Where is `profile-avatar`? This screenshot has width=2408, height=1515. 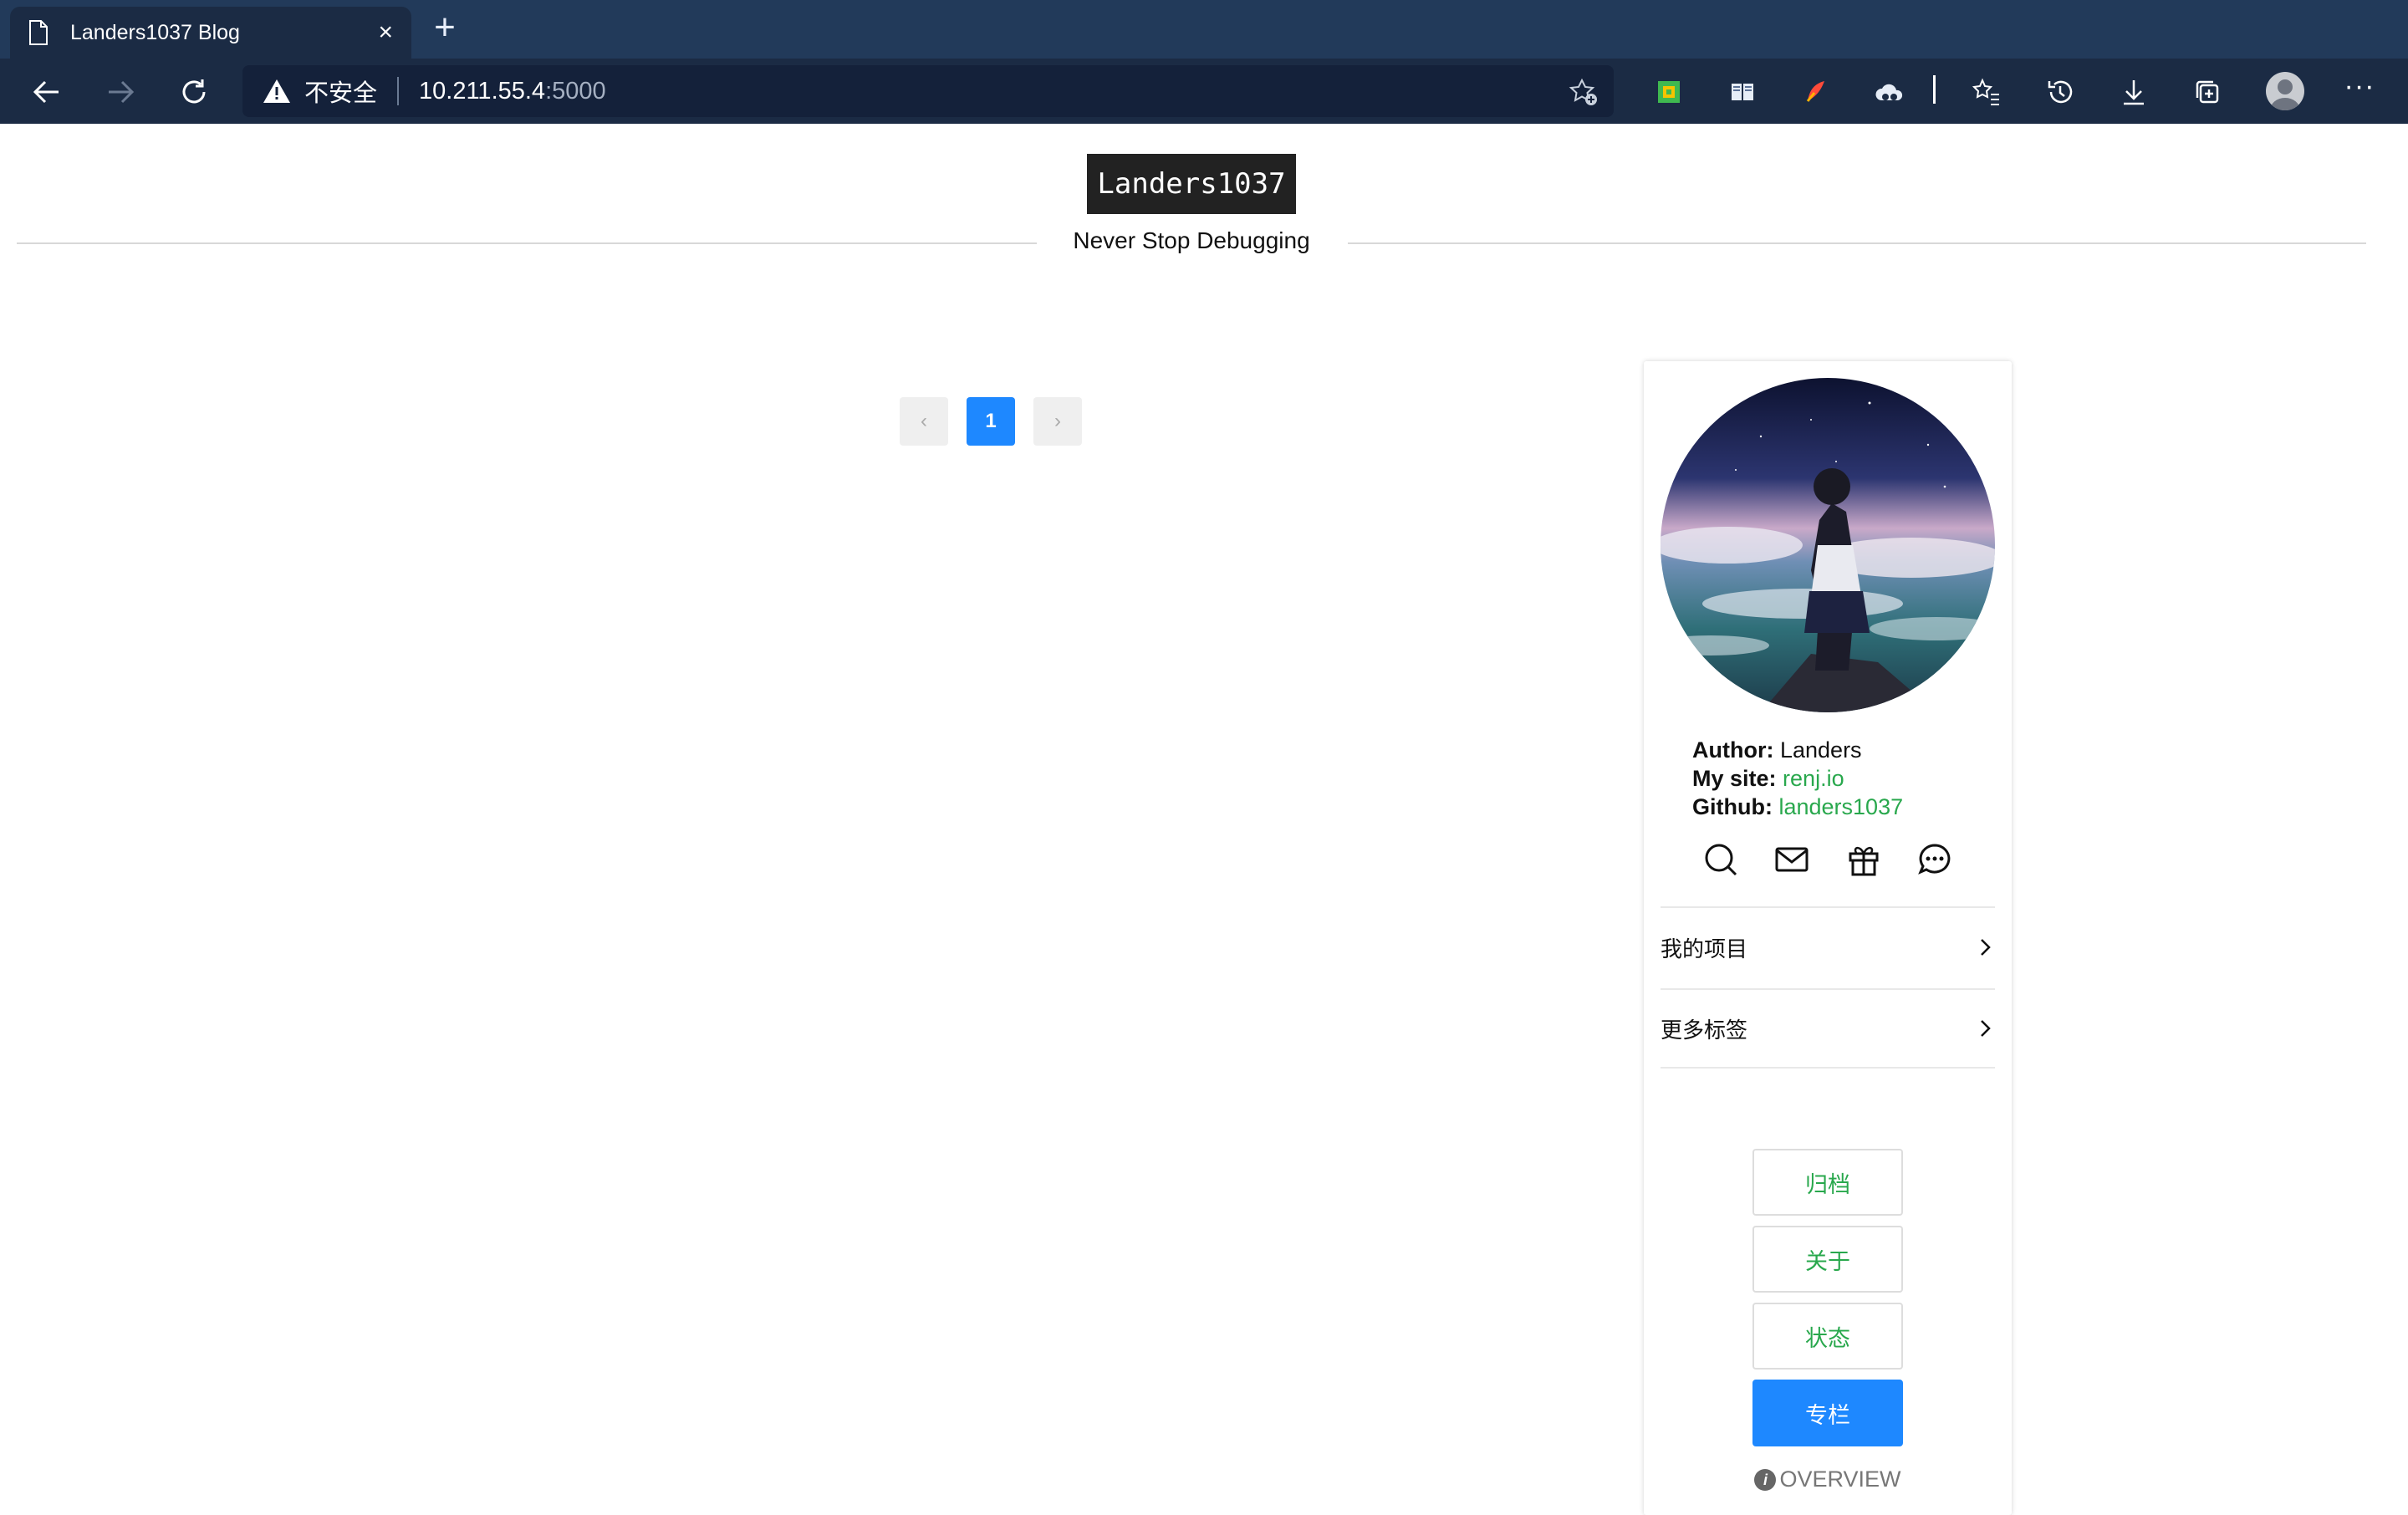 profile-avatar is located at coordinates (2285, 91).